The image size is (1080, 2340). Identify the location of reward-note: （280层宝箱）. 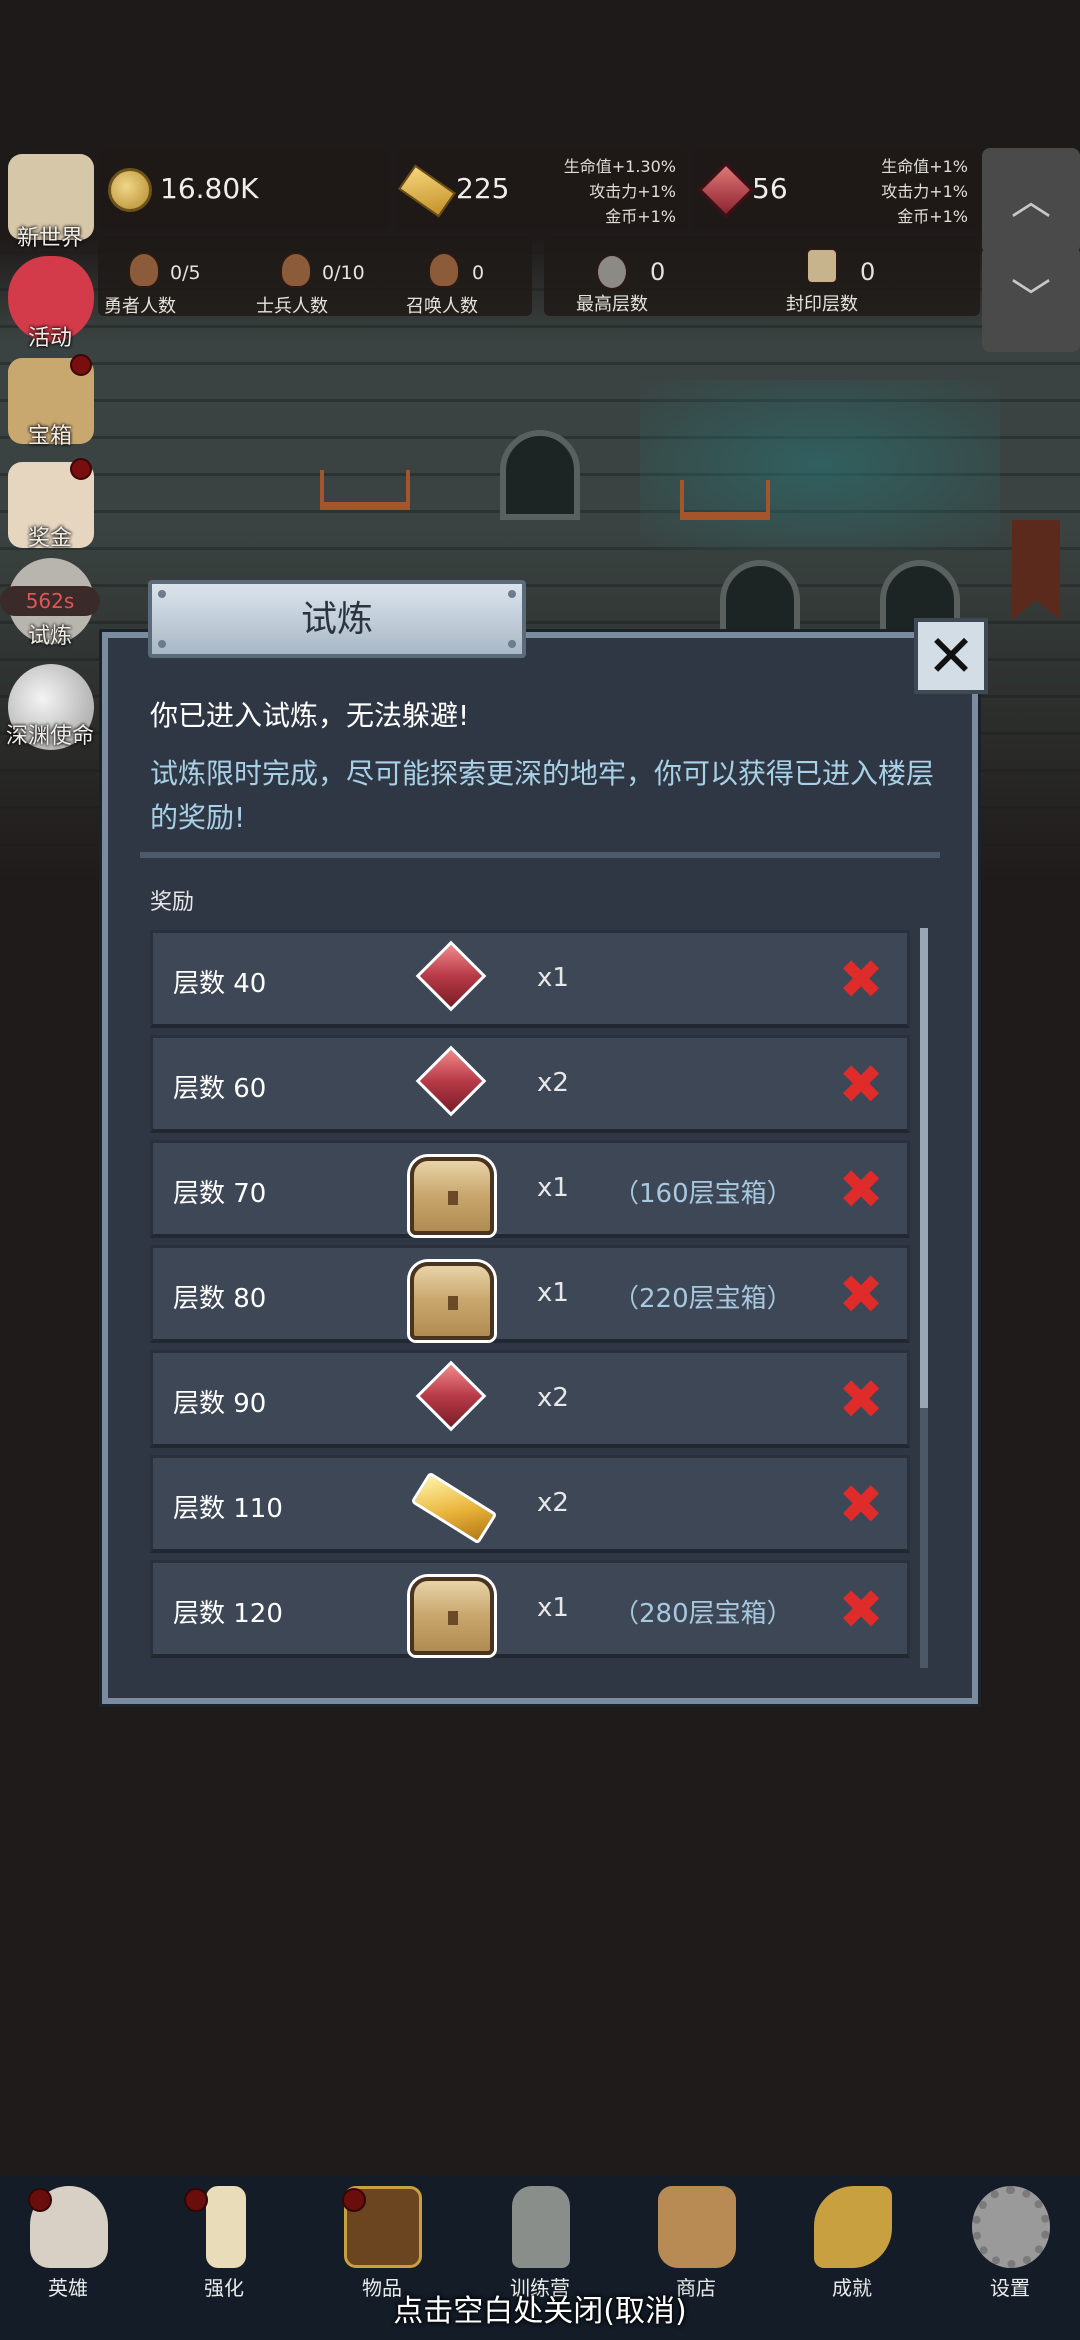
(703, 1614).